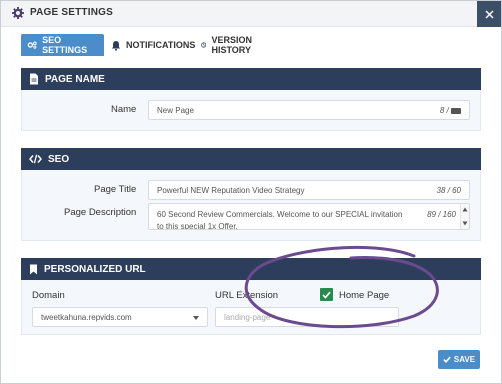  I want to click on tab-label: VERSION HISTORY, so click(231, 45).